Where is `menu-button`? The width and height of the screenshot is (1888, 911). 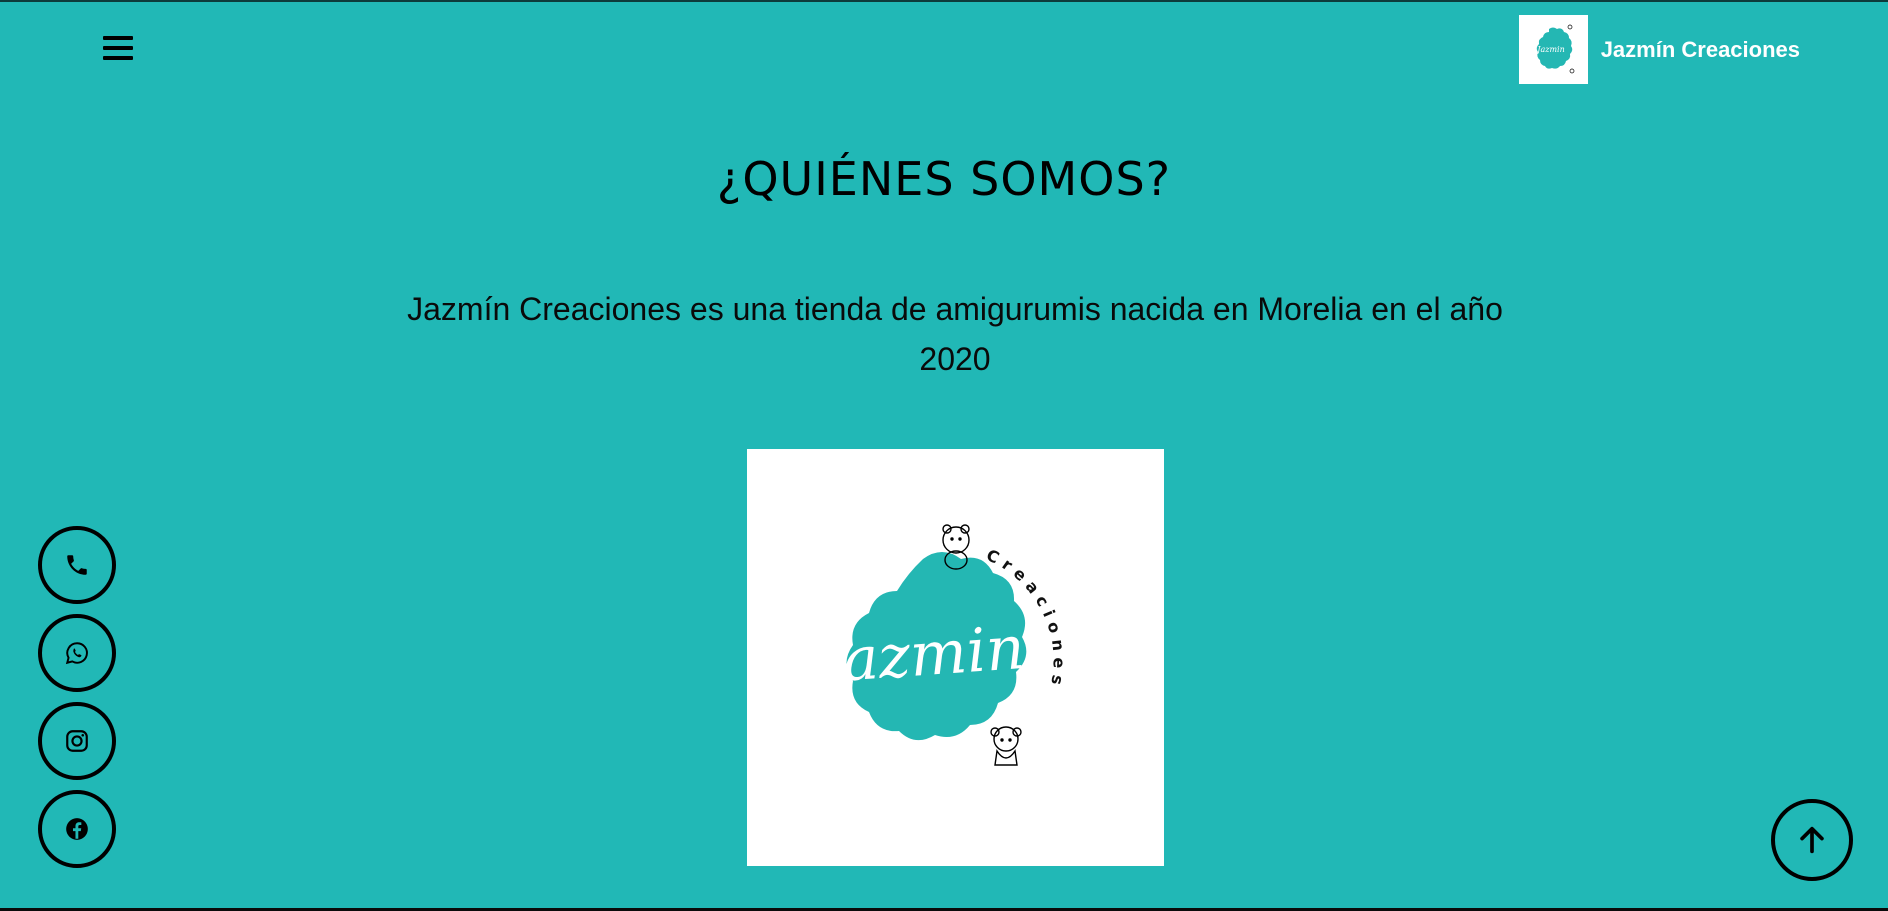 menu-button is located at coordinates (118, 48).